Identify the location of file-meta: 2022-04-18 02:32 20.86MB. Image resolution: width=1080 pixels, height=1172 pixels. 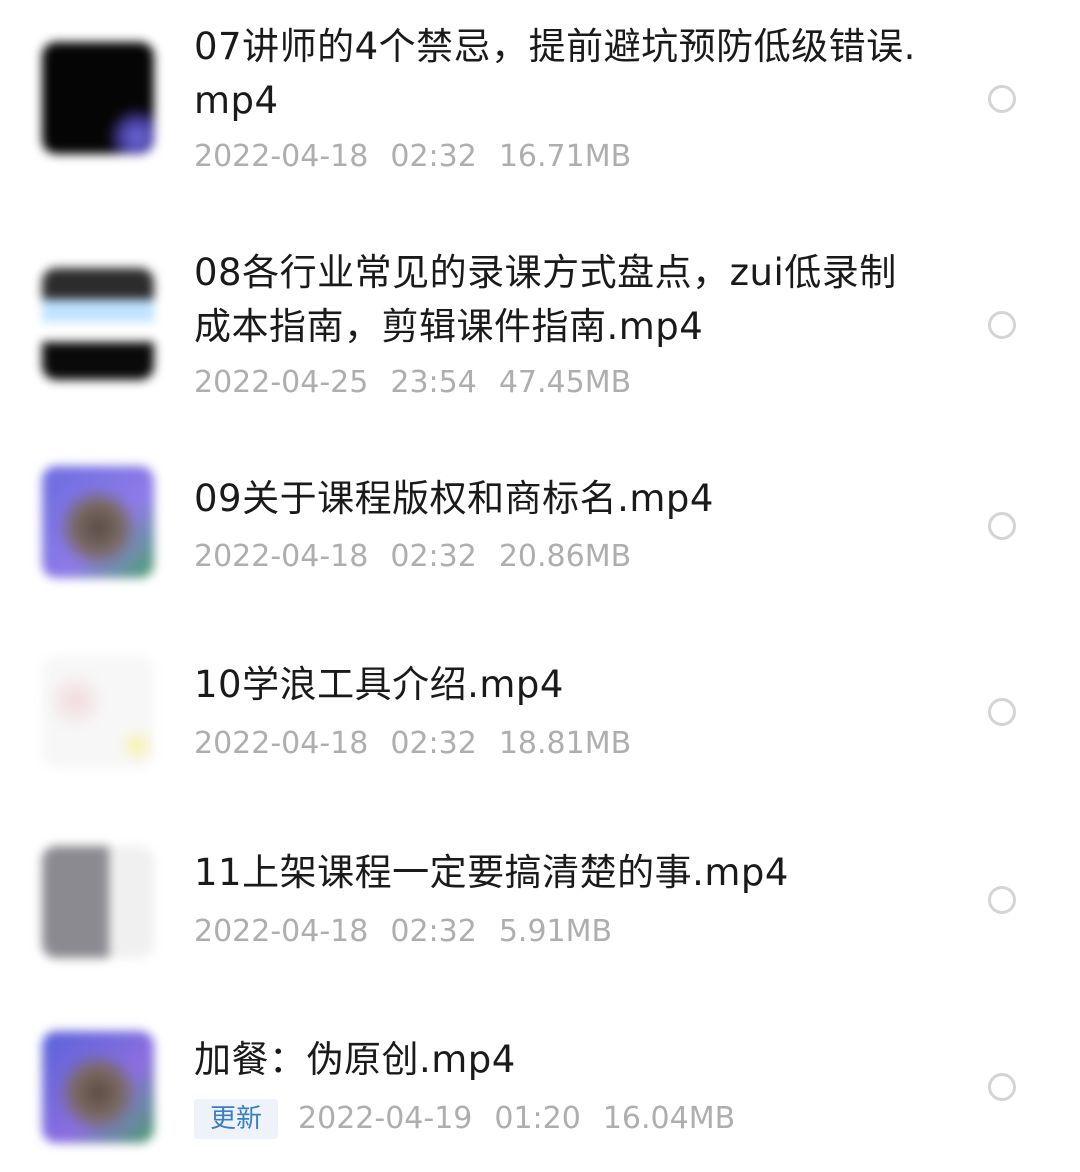
(423, 557).